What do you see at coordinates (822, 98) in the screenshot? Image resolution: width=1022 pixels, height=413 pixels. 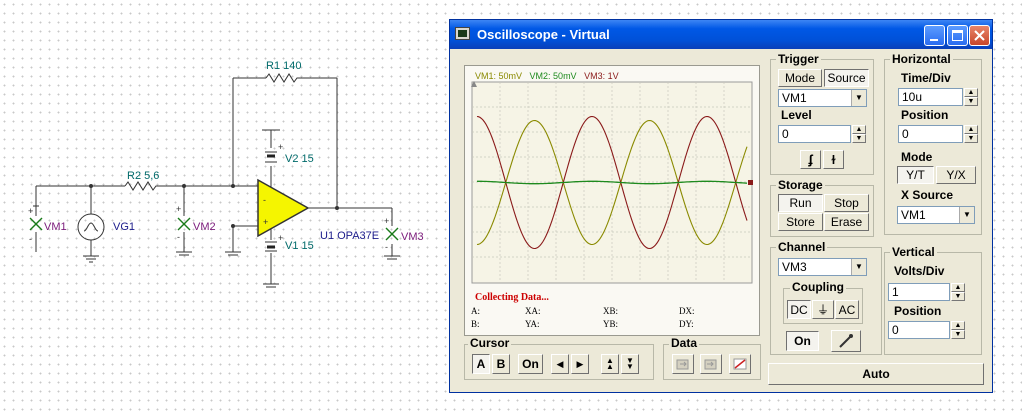 I see `trigger-source-select: VM1 ▼` at bounding box center [822, 98].